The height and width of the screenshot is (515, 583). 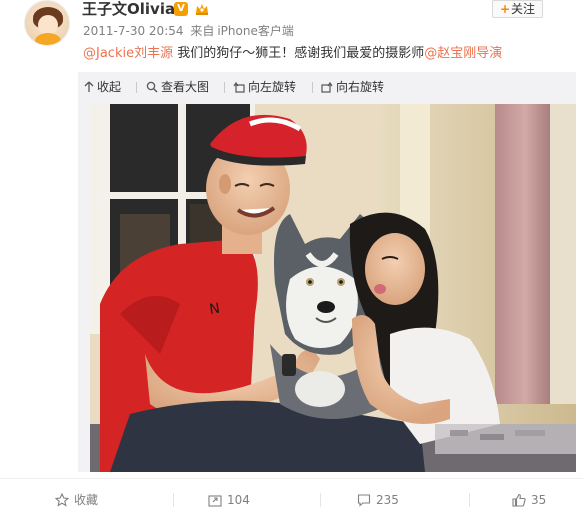 I want to click on favorite-label: 收藏, so click(x=86, y=500).